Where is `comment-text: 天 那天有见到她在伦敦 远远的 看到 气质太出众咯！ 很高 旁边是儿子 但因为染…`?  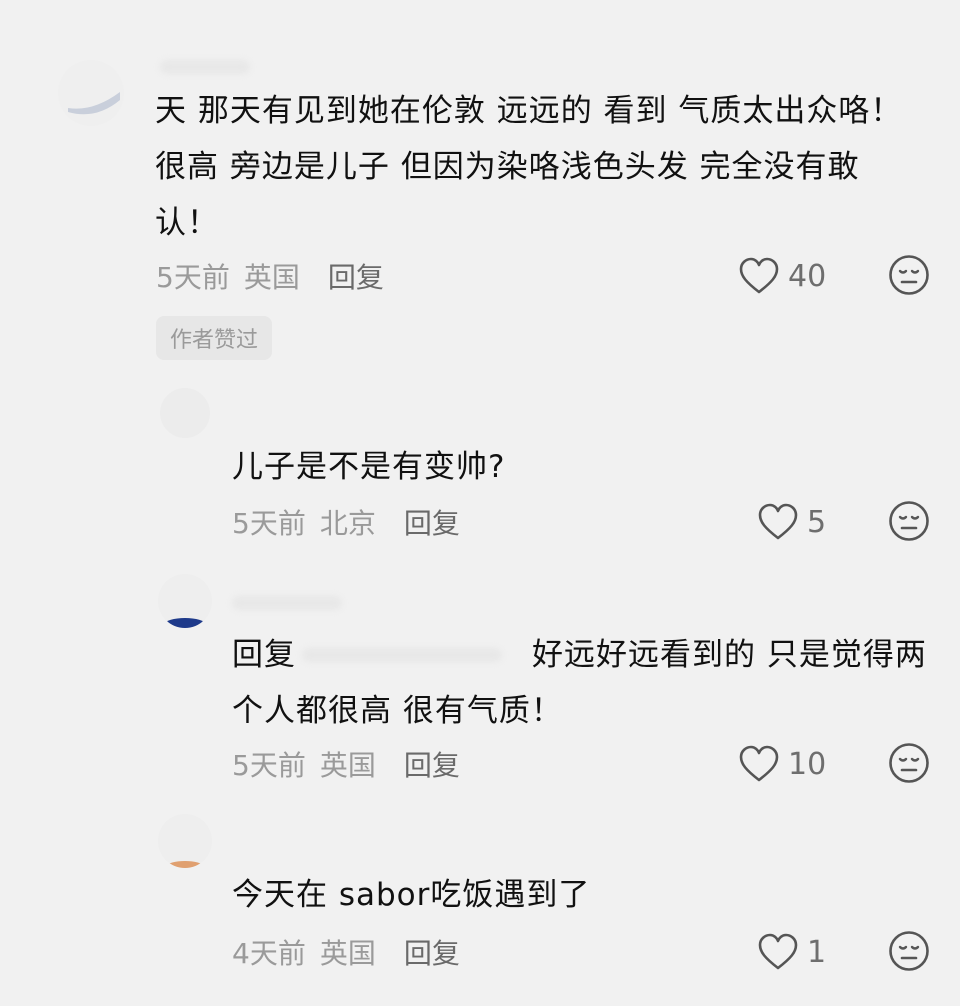
comment-text: 天 那天有见到她在伦敦 远远的 看到 气质太出众咯！ 很高 旁边是儿子 但因为染… is located at coordinates (545, 167).